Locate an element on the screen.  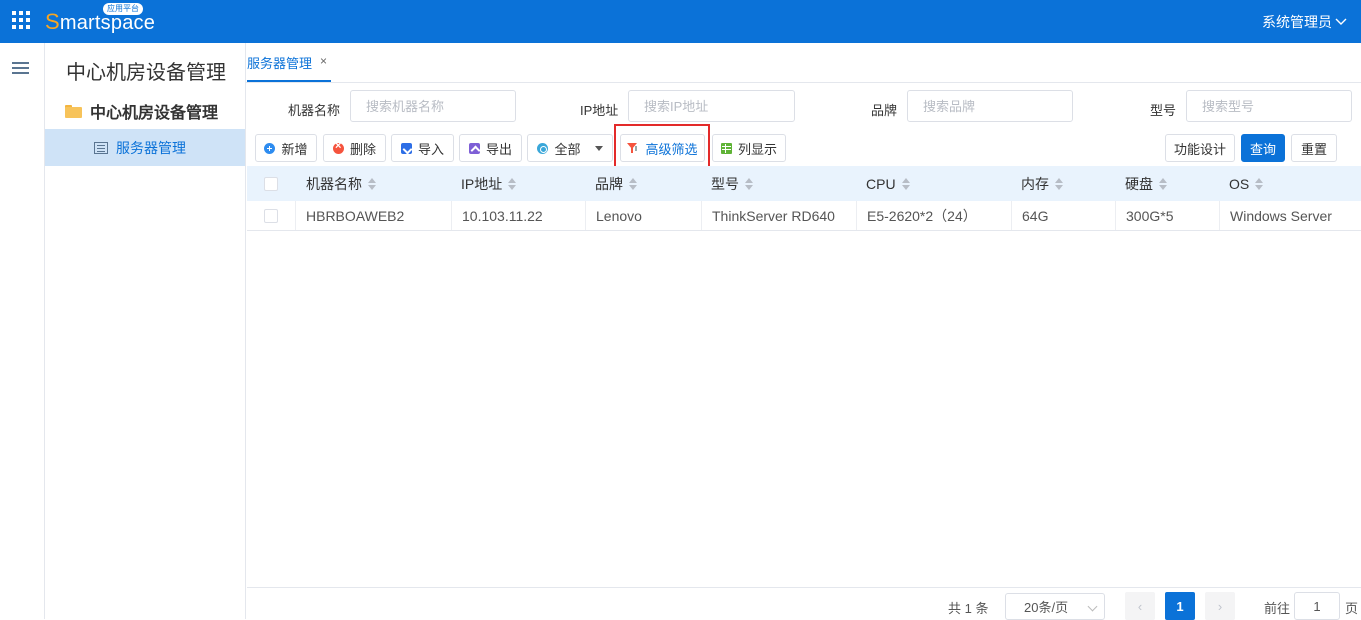
brand-label: 品牌 is located at coordinates (884, 110).